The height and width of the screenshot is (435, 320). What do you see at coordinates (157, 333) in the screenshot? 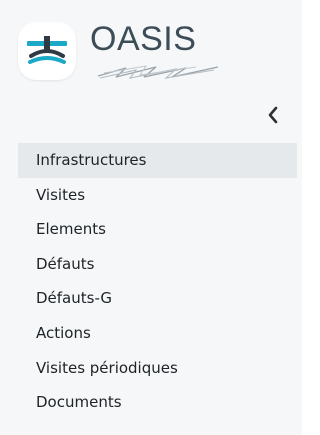
I see `menu-item-actions: Actions` at bounding box center [157, 333].